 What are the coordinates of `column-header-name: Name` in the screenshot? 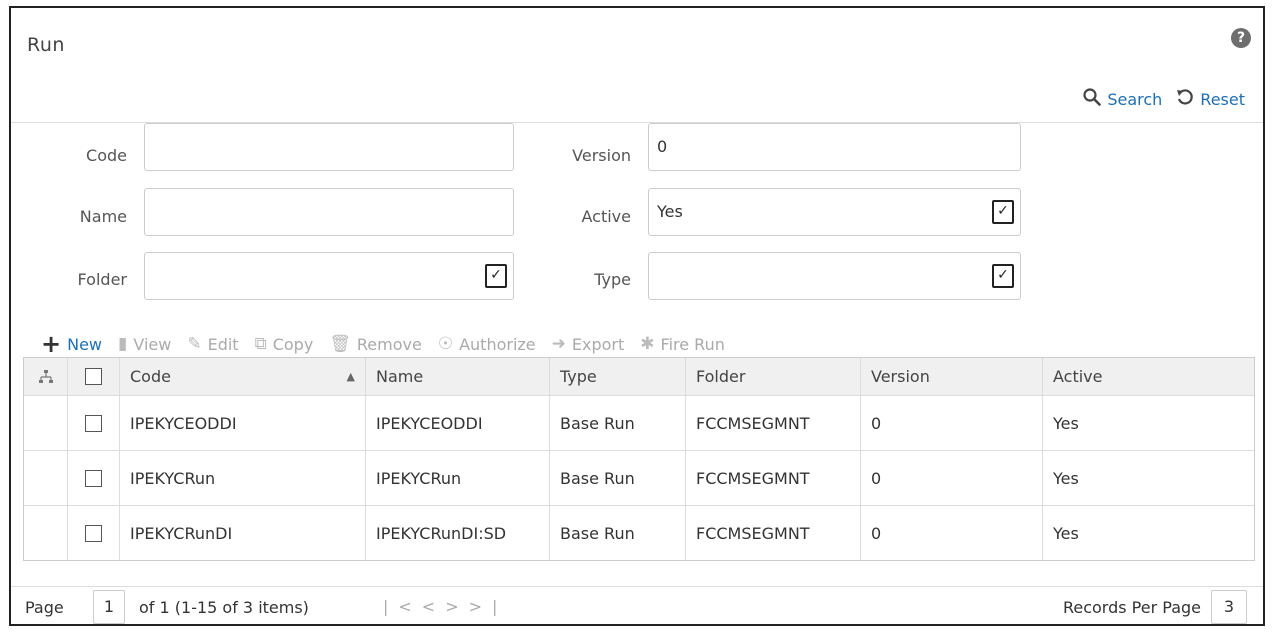 It's located at (458, 376).